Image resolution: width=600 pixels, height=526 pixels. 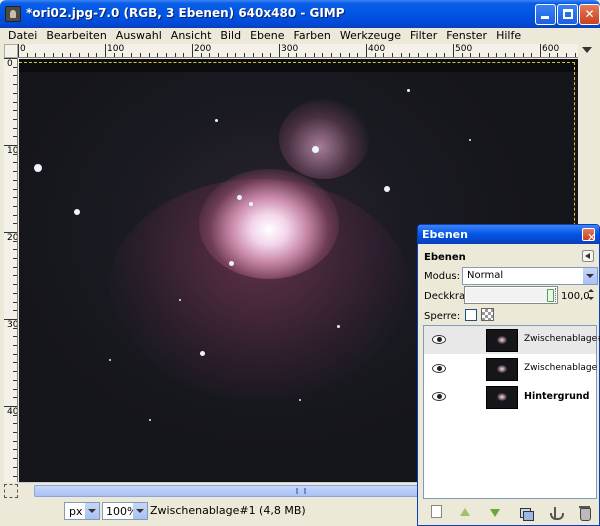 What do you see at coordinates (575, 296) in the screenshot?
I see `opacity-value: 100,0` at bounding box center [575, 296].